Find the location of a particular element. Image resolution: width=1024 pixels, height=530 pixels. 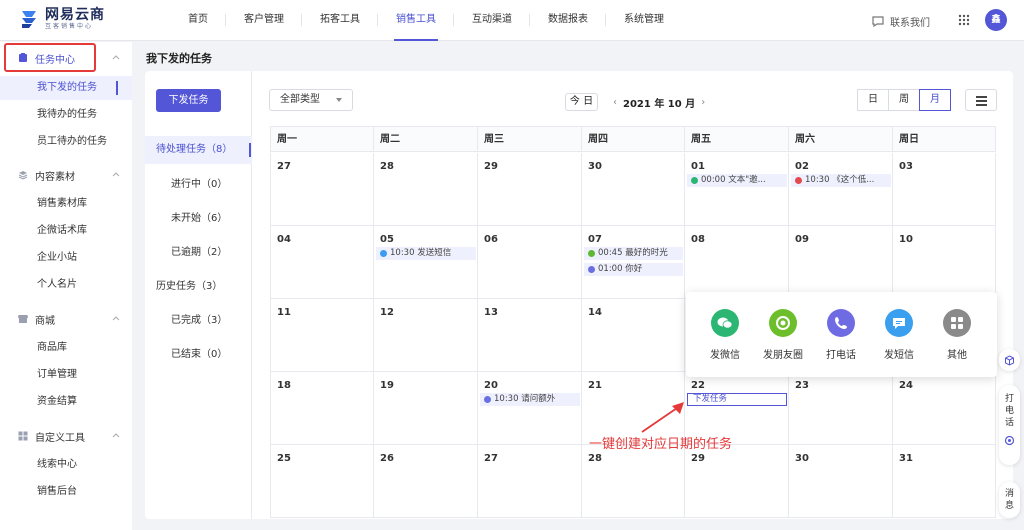

issue-task-button: 下发任务 is located at coordinates (188, 100).